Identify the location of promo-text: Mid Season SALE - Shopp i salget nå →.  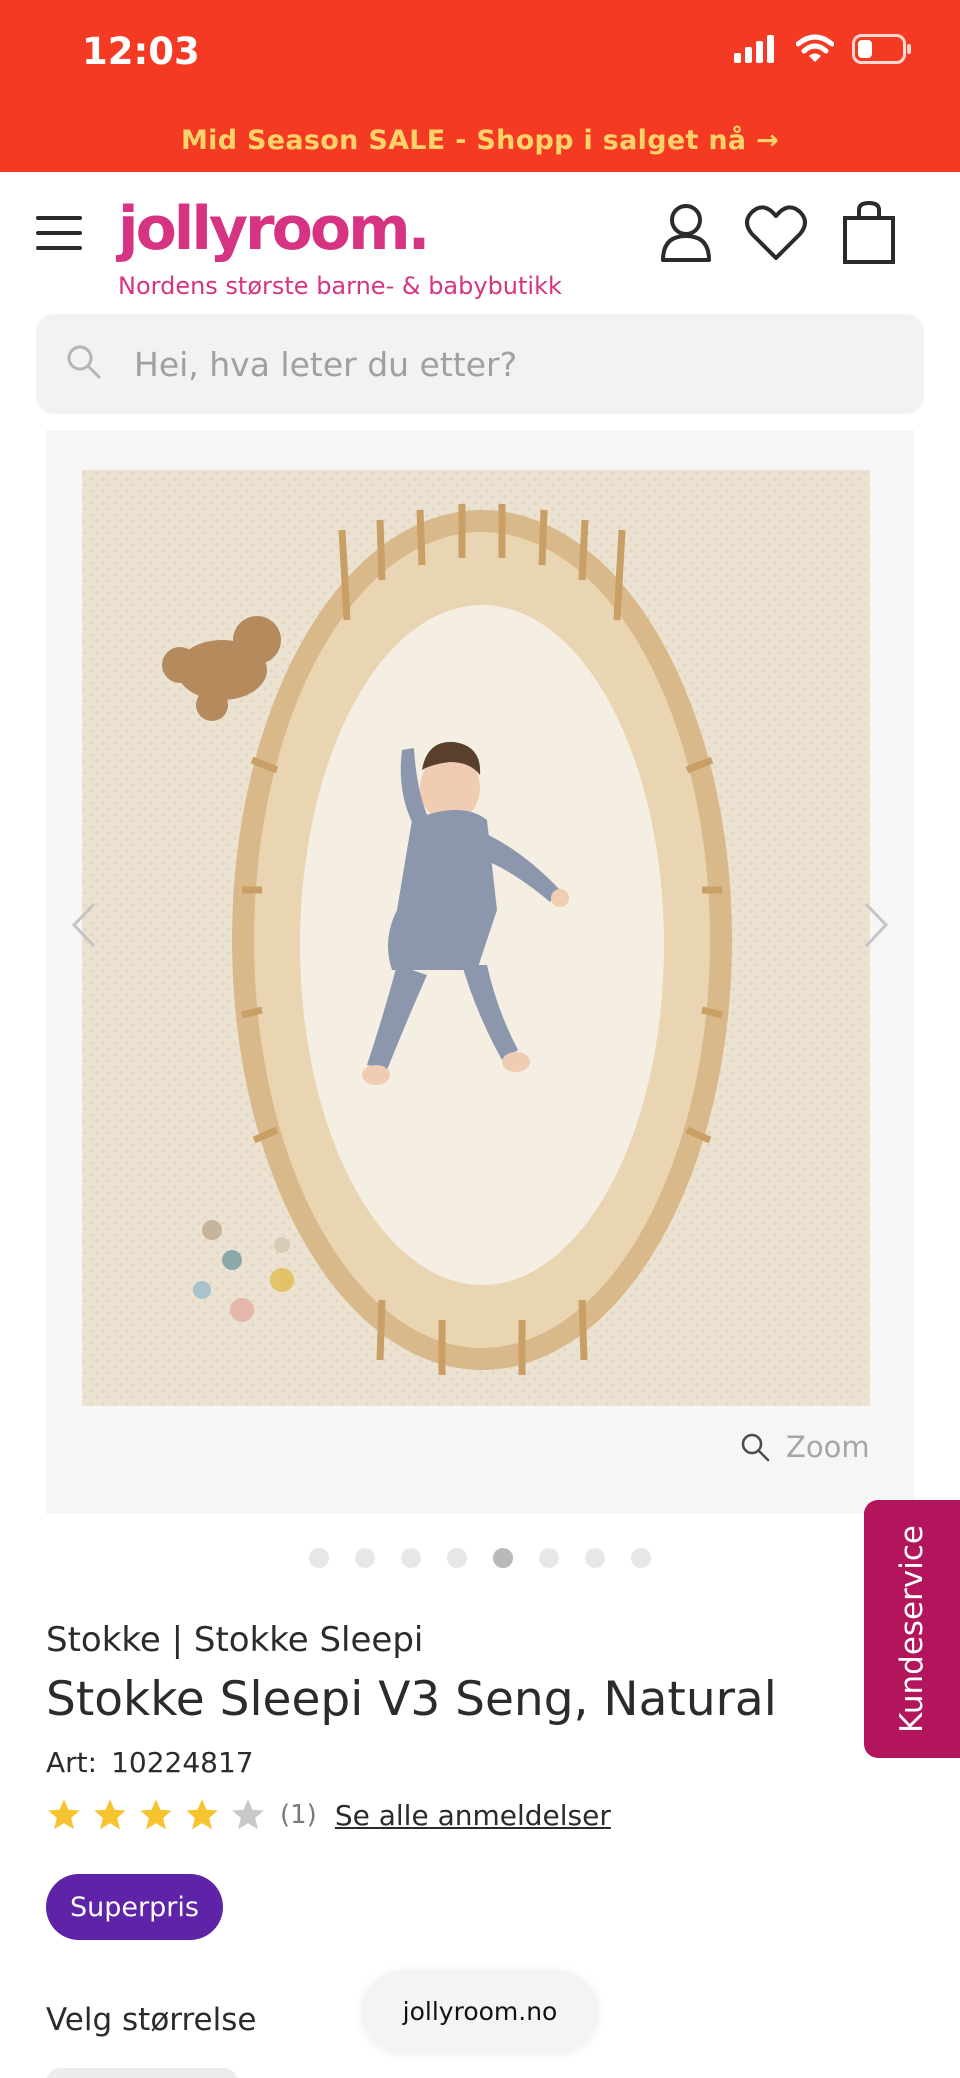
(480, 140).